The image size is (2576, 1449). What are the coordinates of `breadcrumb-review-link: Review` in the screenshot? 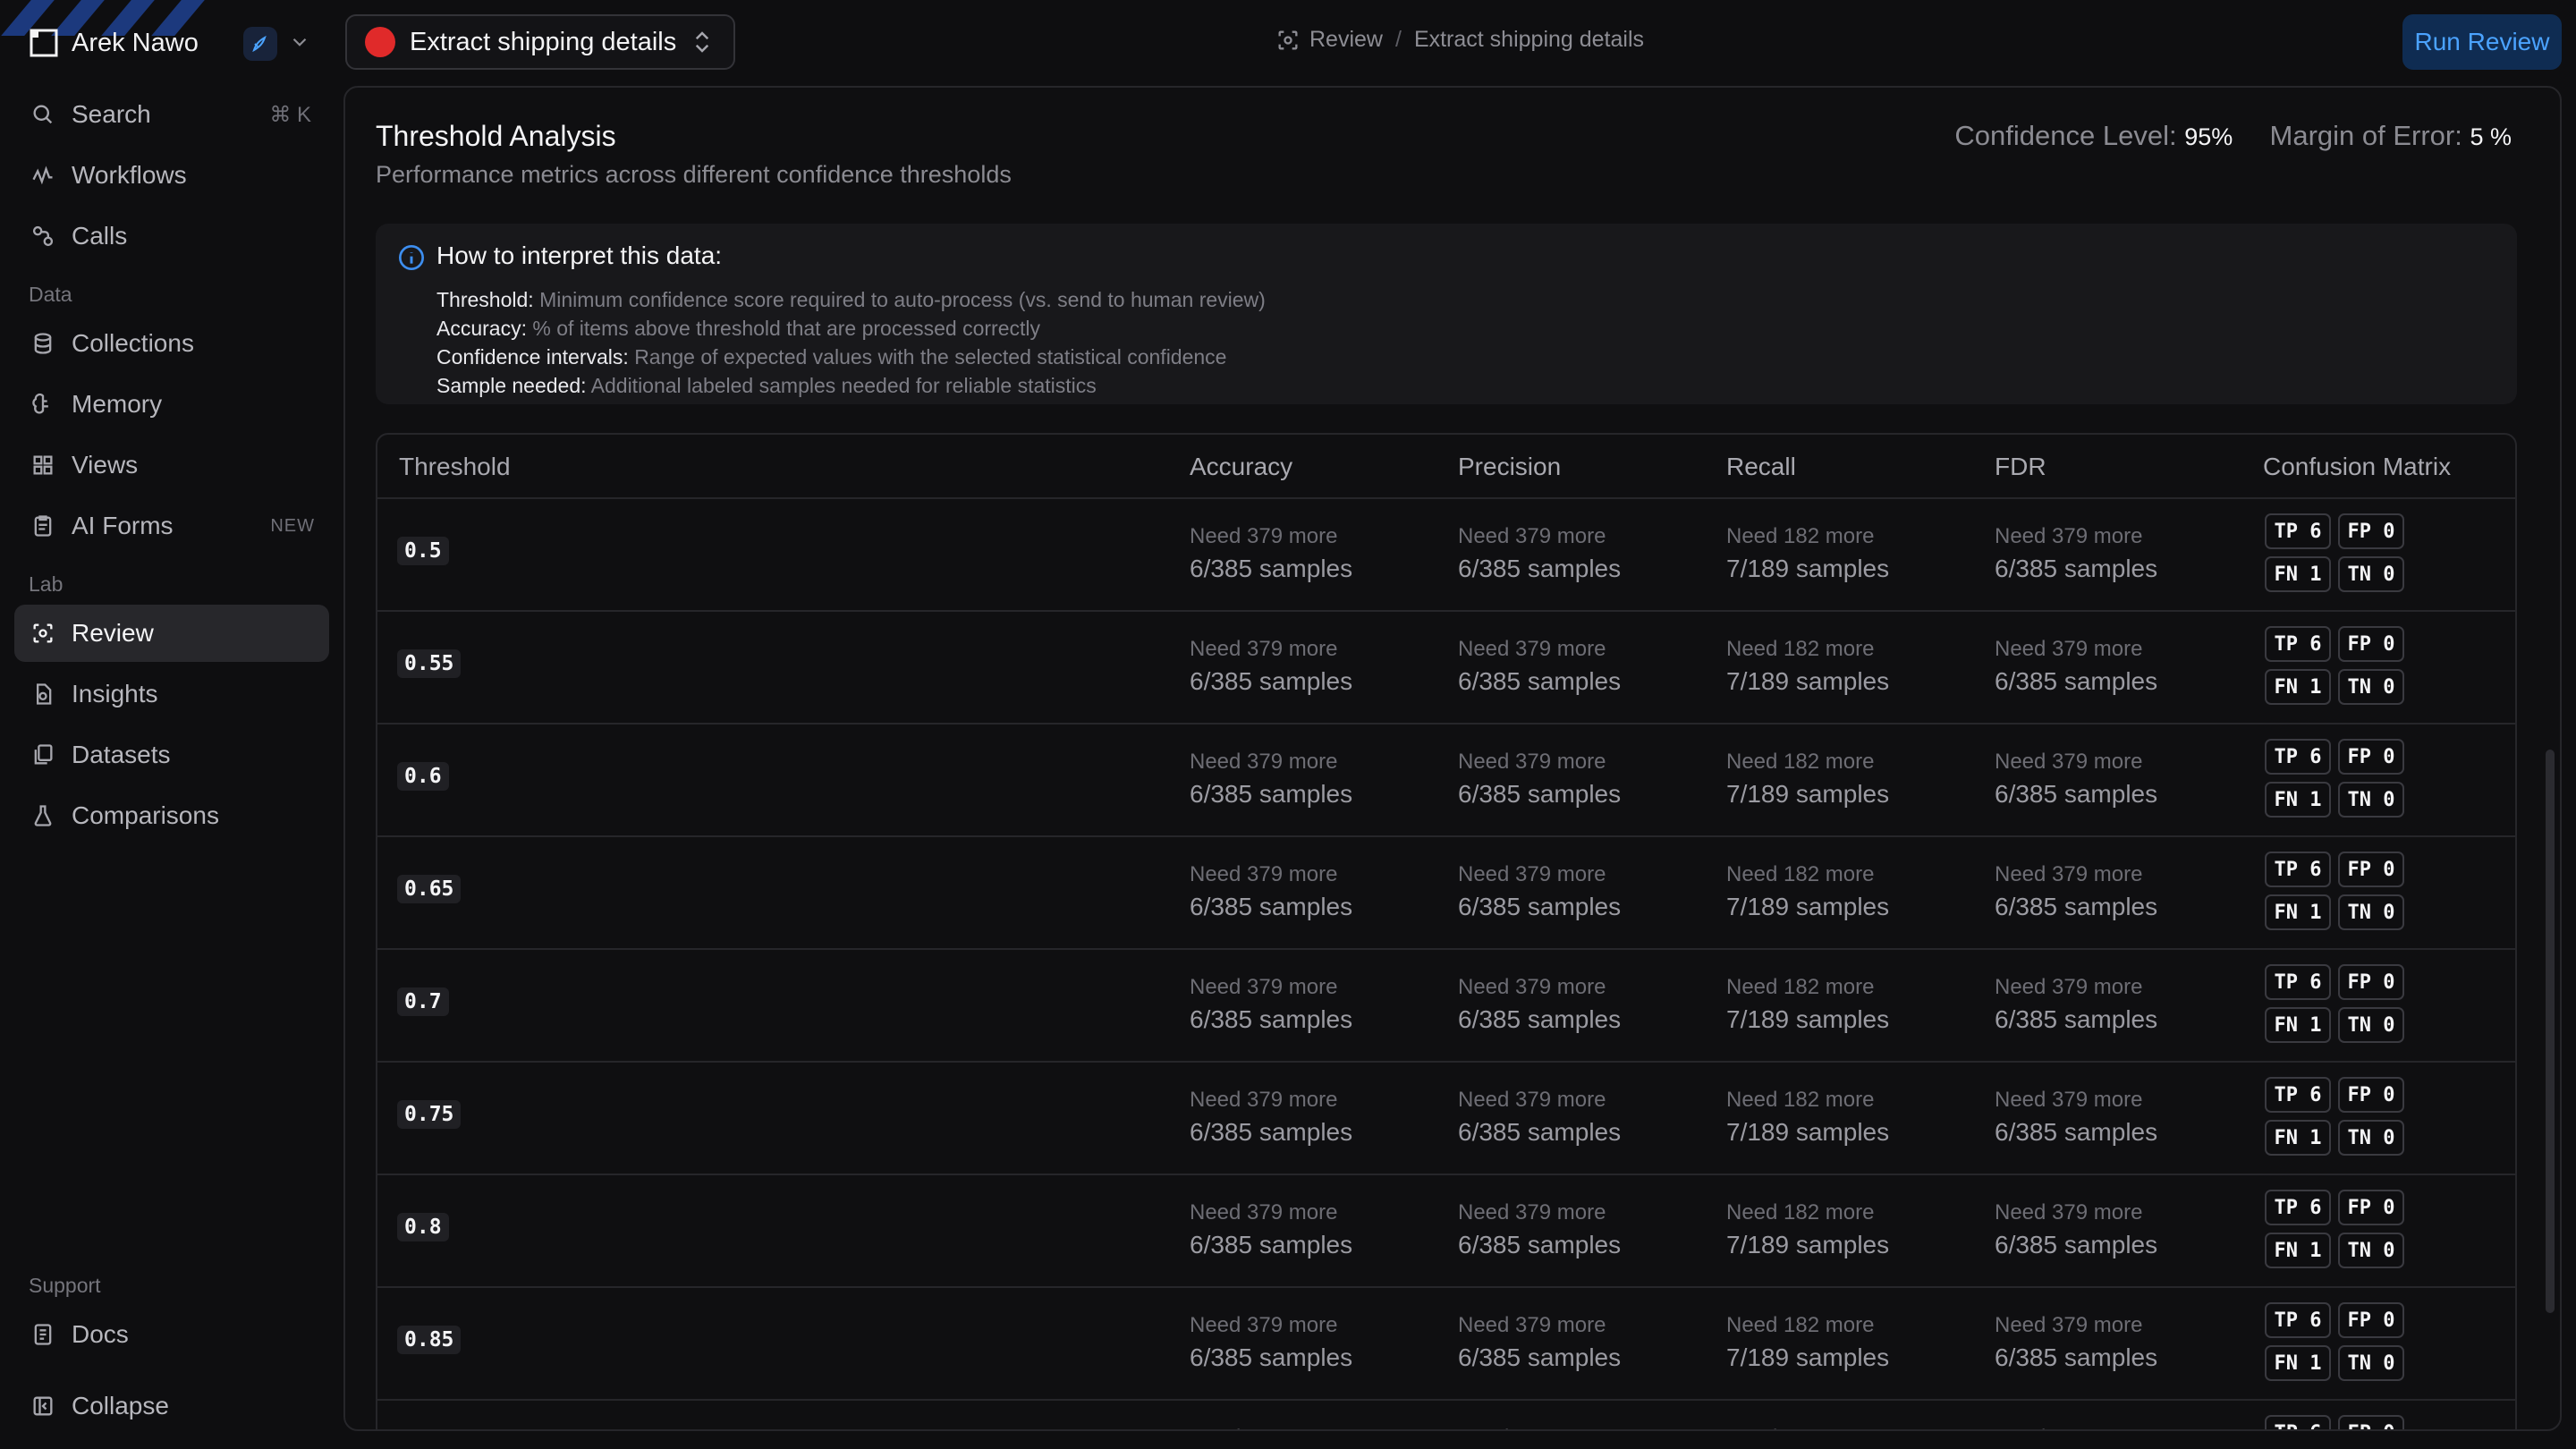 It's located at (1346, 40).